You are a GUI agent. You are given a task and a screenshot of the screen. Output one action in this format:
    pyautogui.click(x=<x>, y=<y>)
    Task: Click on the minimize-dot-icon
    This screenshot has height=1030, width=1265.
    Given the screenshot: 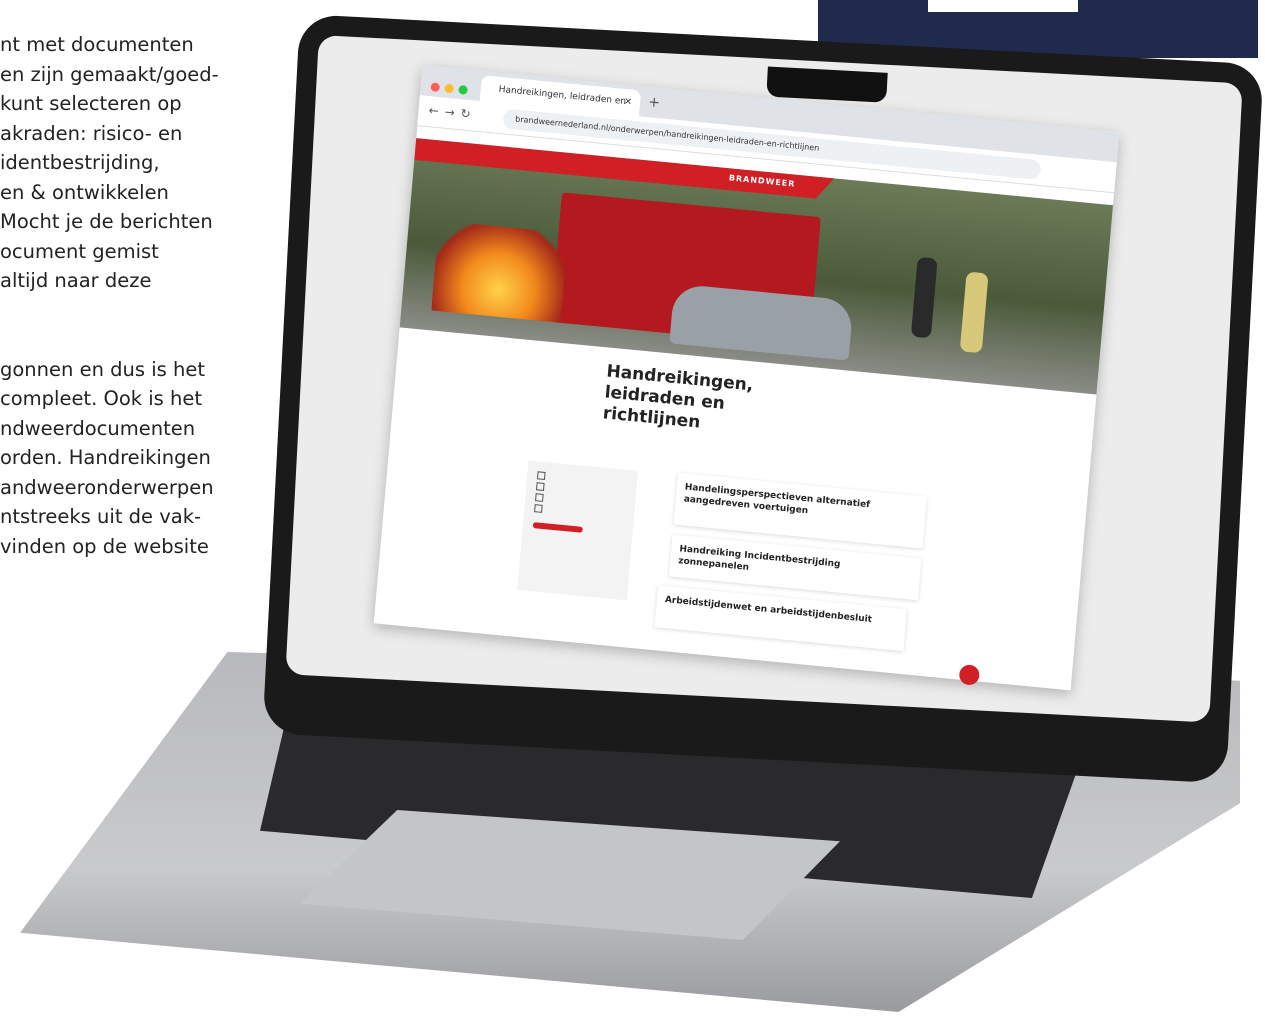 What is the action you would take?
    pyautogui.click(x=449, y=88)
    